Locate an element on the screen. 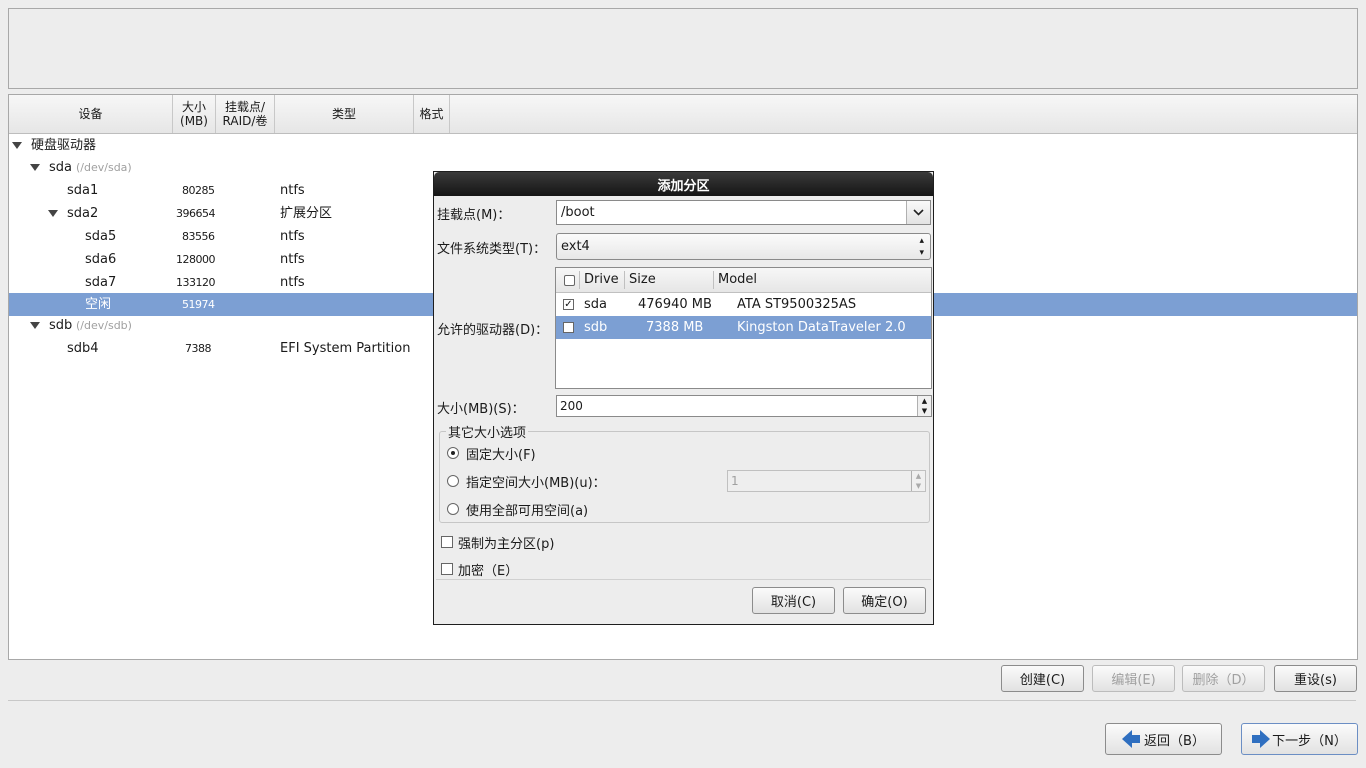  updown-arrows-icon: ▴ ▾ is located at coordinates (921, 247).